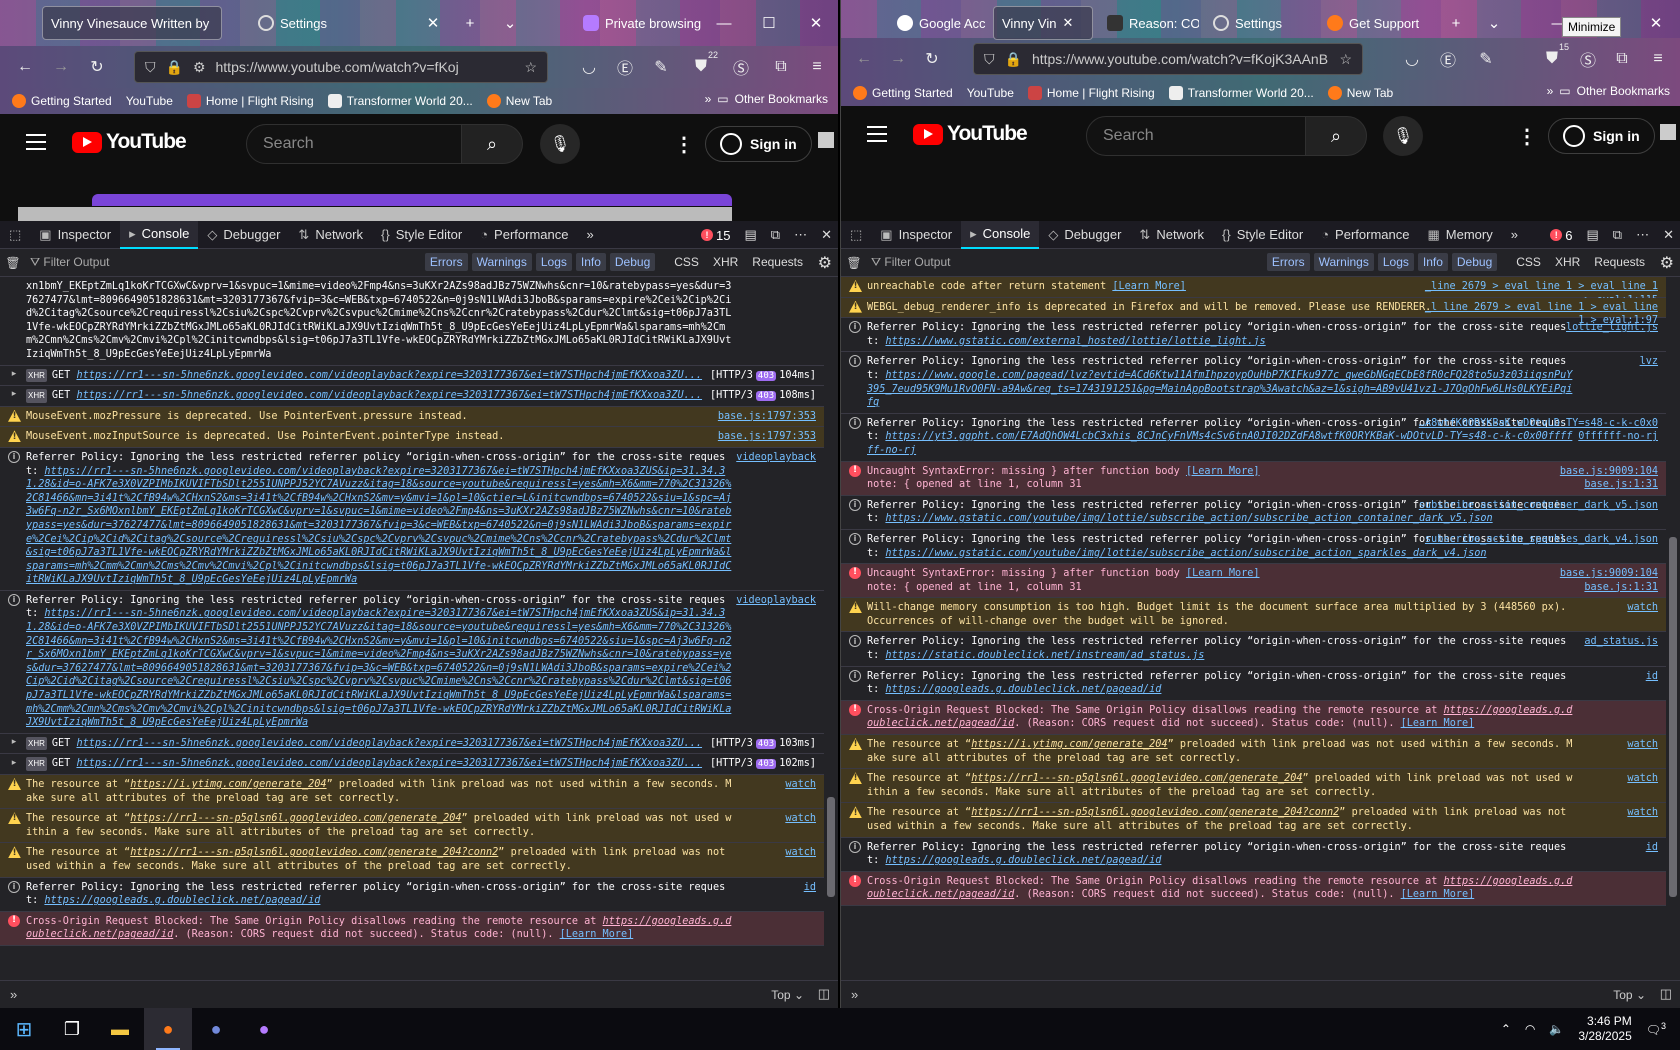 This screenshot has height=1050, width=1680. I want to click on tab-get-support: Get Support, so click(1379, 23).